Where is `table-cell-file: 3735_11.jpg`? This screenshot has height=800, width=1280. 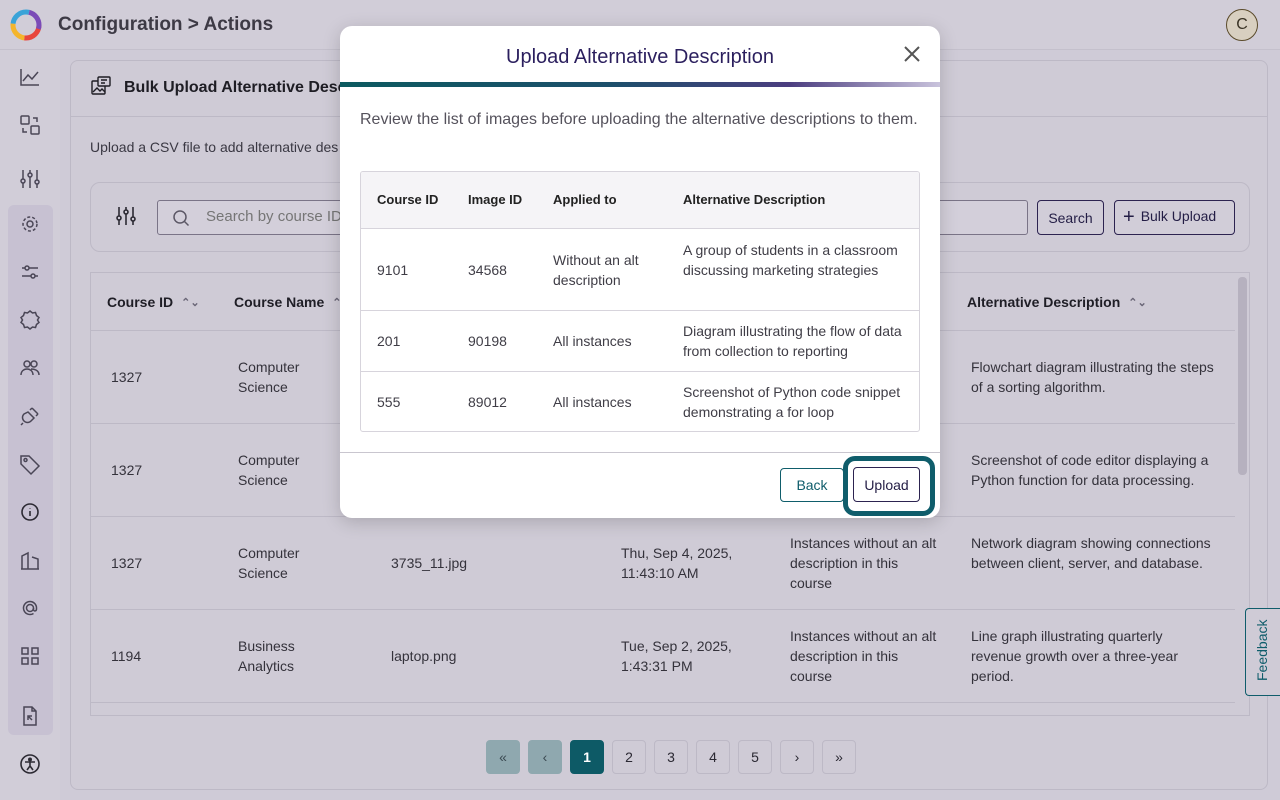 table-cell-file: 3735_11.jpg is located at coordinates (429, 563).